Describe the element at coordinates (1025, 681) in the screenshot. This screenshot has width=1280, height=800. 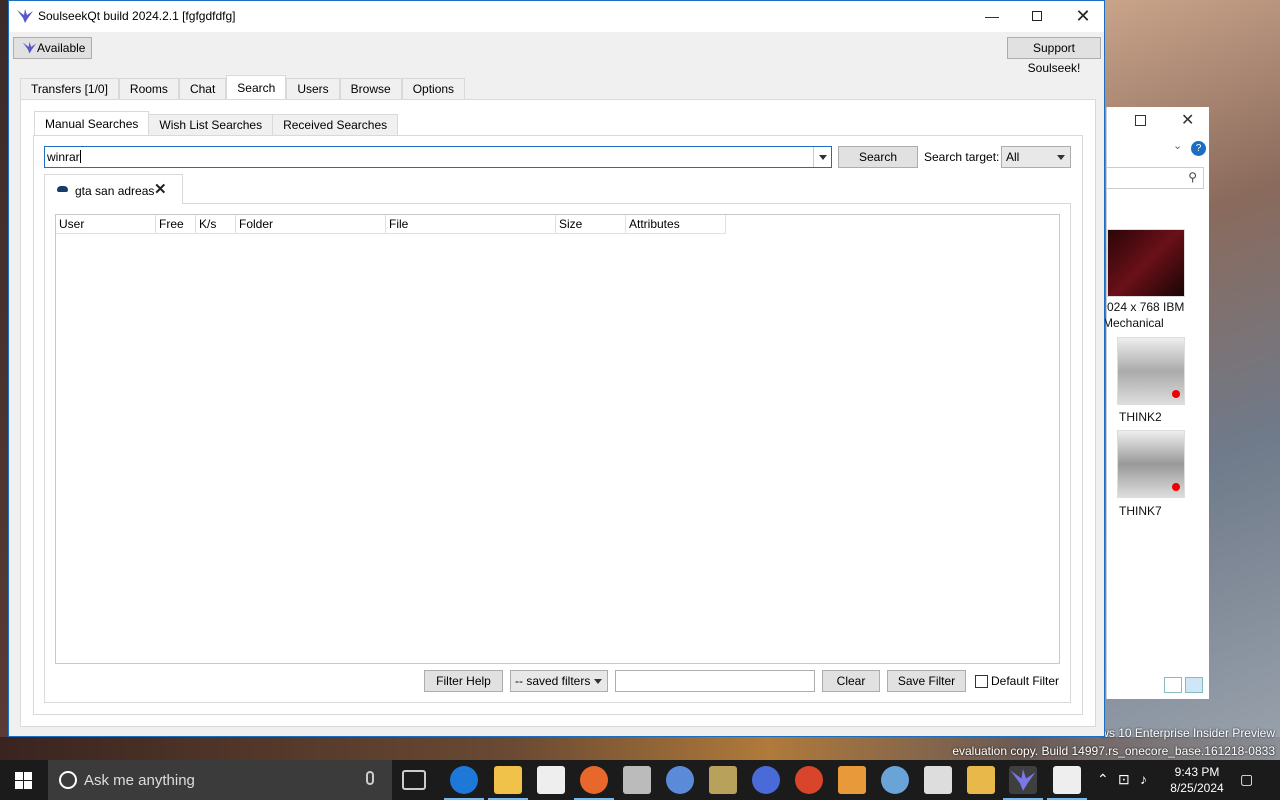
I see `default-filter-label: Default Filter` at that location.